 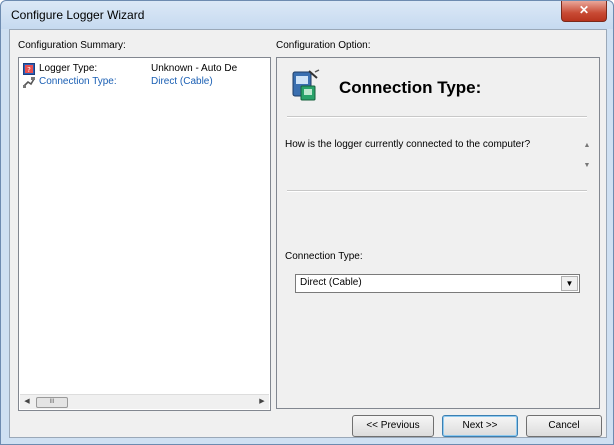 I want to click on option-heading: Connection Type:, so click(x=410, y=87).